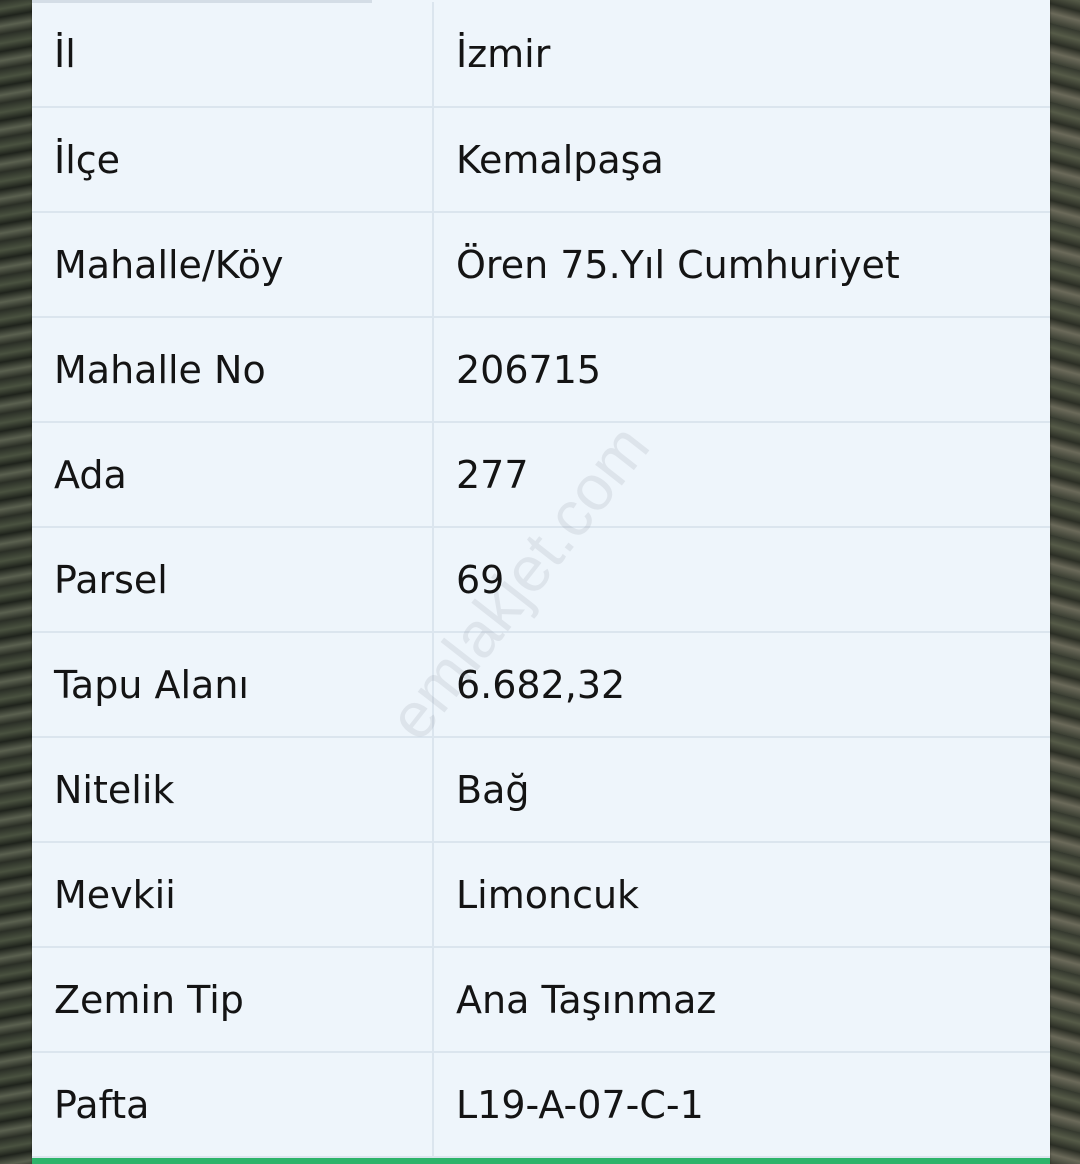  Describe the element at coordinates (233, 265) in the screenshot. I see `row-label-mahalle-koy: Mahalle/Köy` at that location.